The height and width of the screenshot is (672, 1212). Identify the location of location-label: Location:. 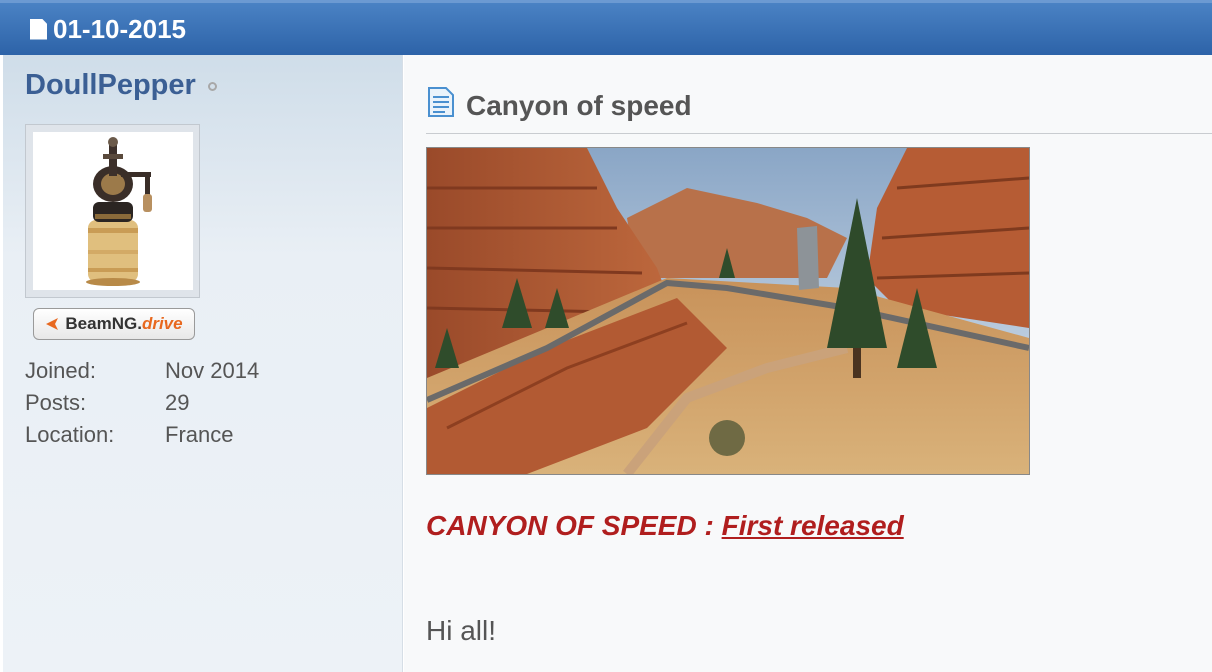
(70, 434).